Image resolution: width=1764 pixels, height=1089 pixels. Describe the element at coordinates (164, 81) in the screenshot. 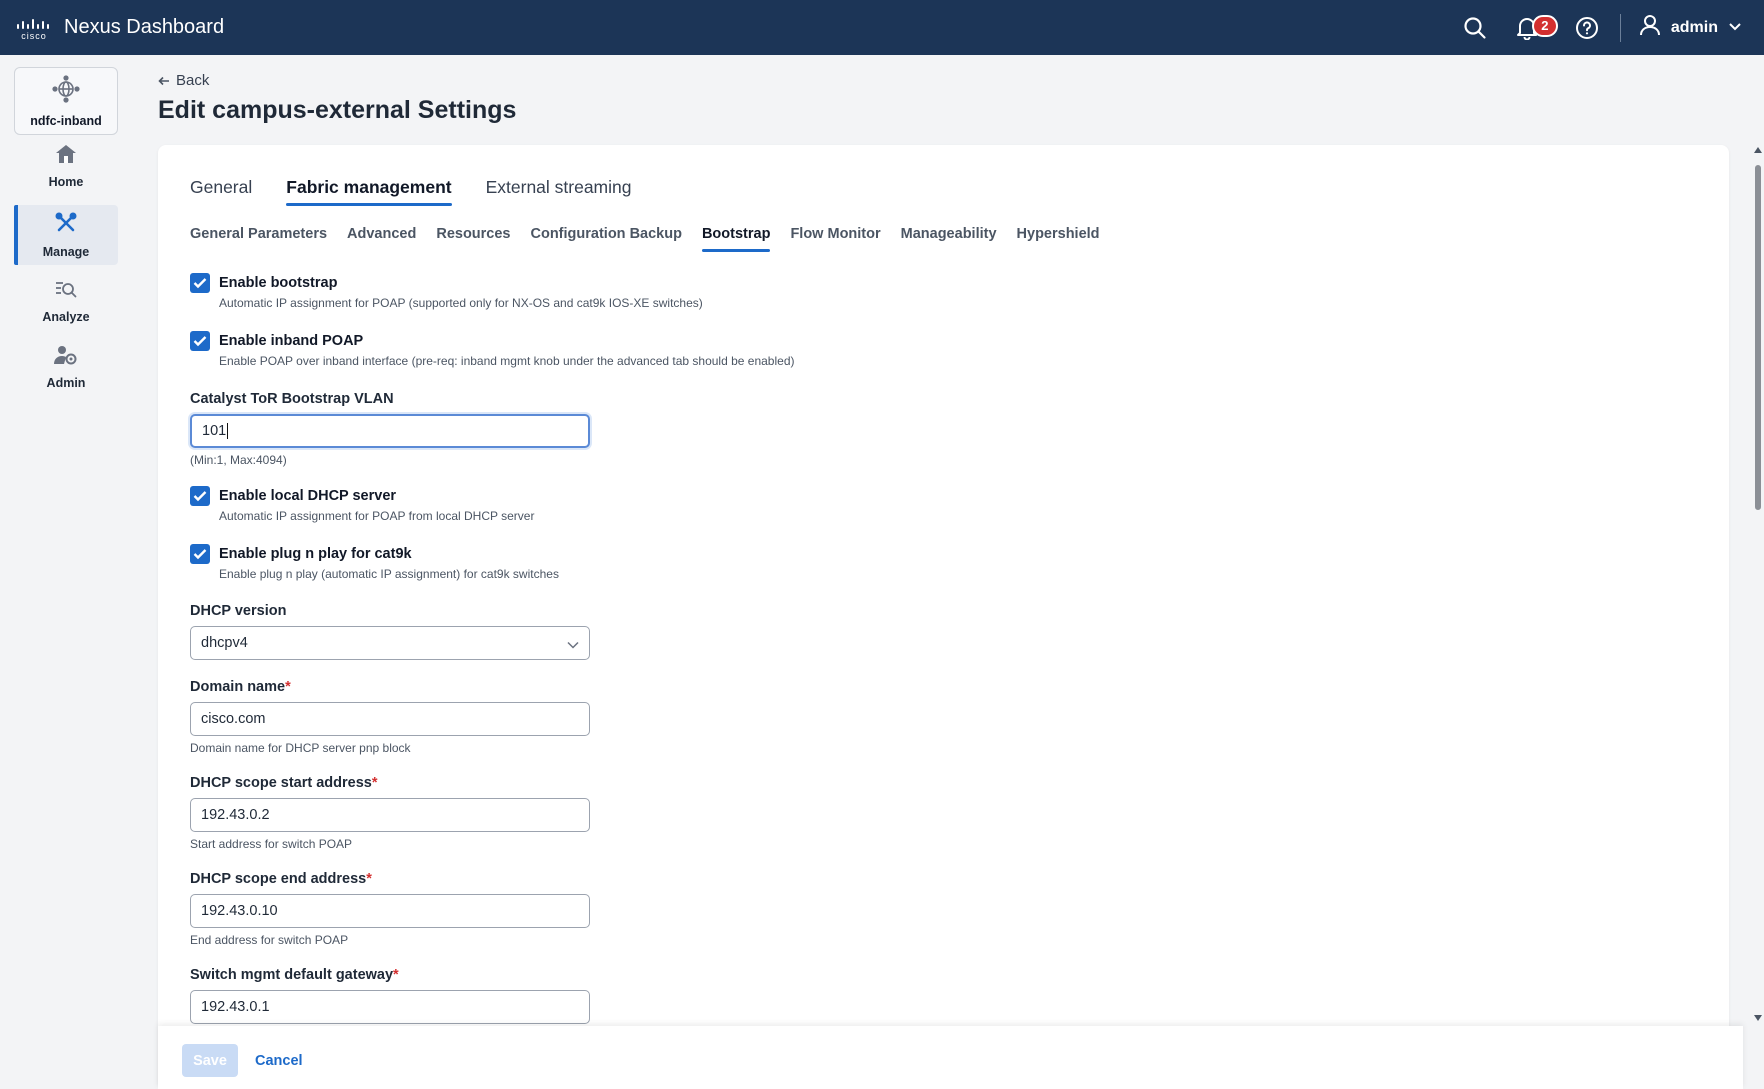

I see `arrow-left-icon` at that location.